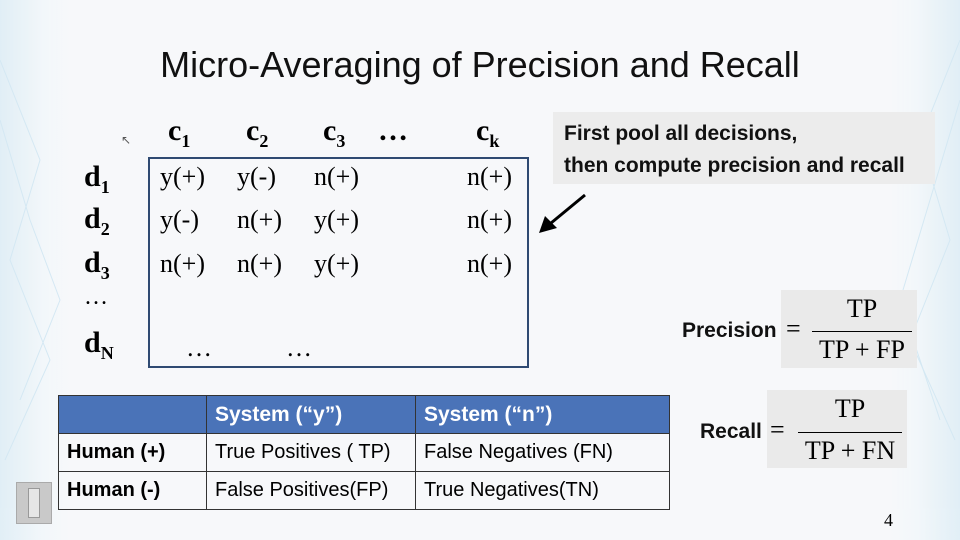  I want to click on recall-fraction-bar, so click(850, 432).